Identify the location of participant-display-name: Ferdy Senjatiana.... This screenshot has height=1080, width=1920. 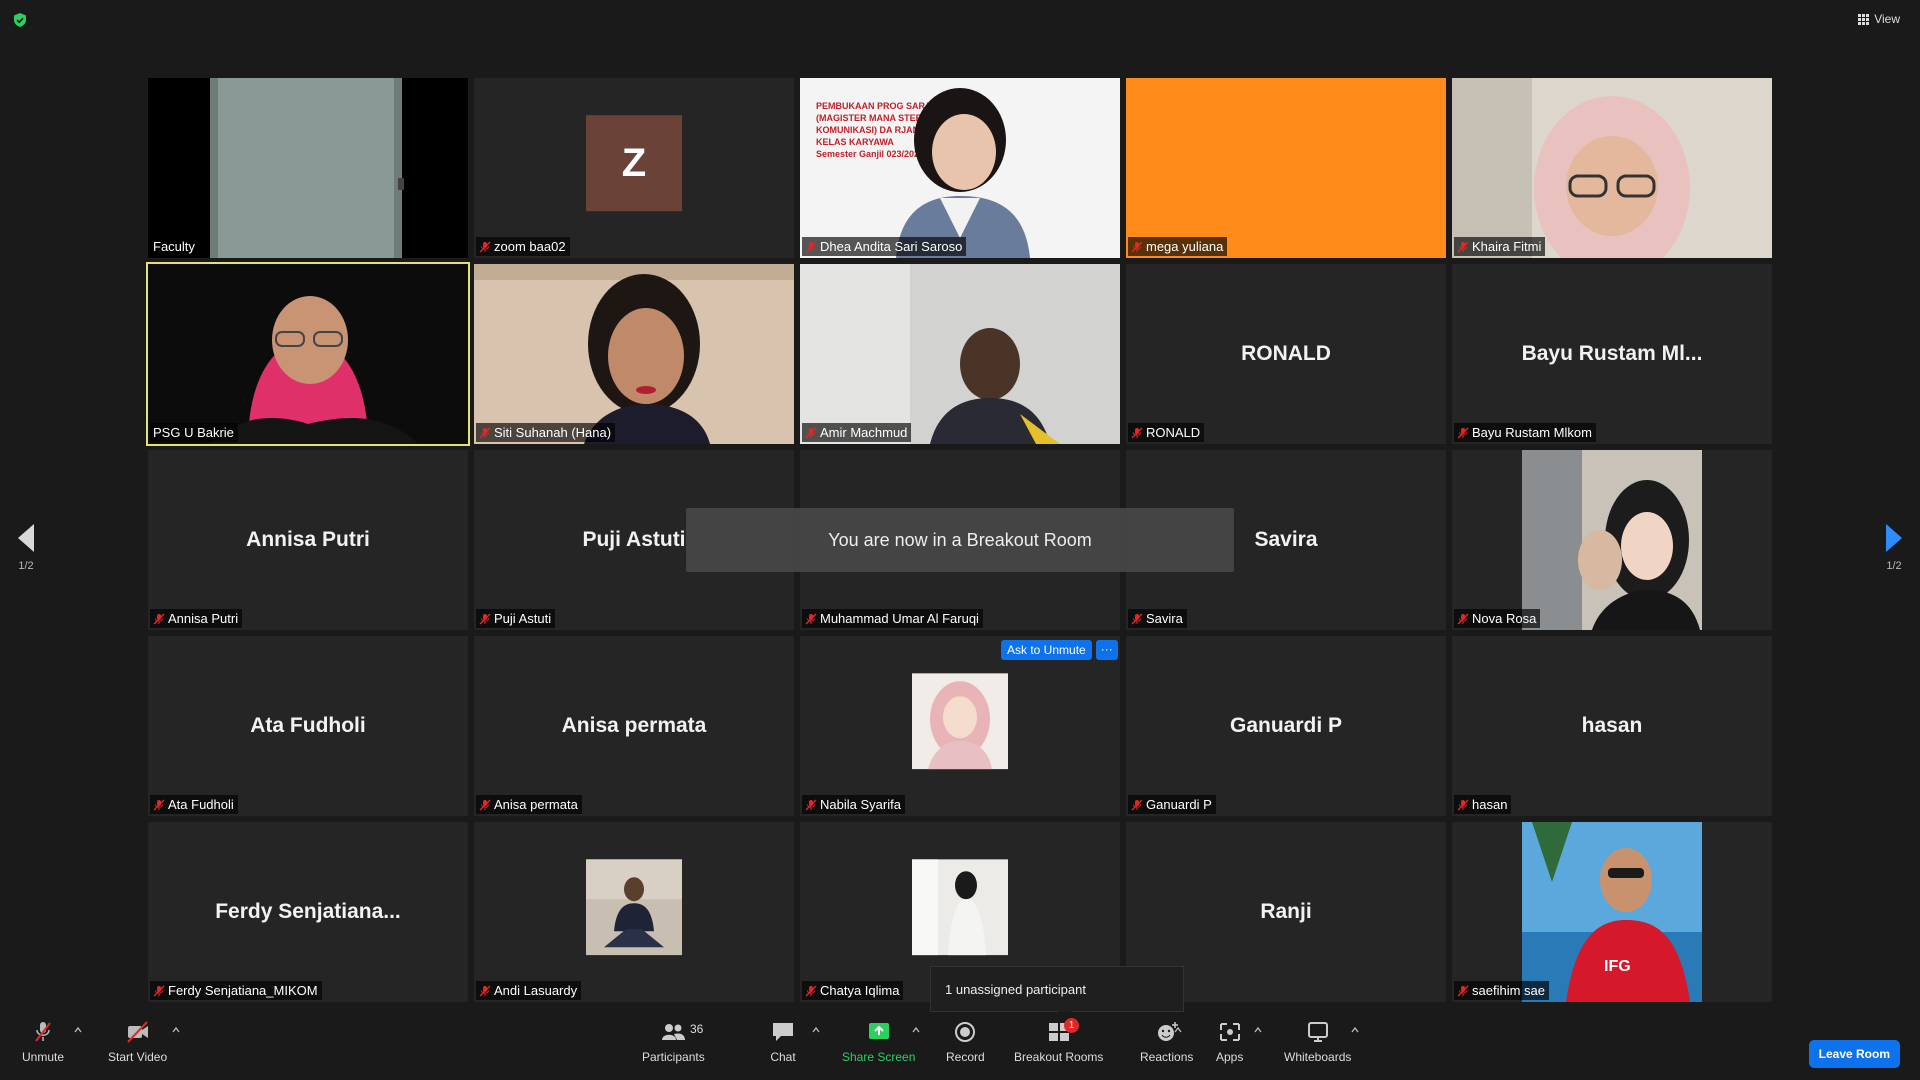
(308, 911).